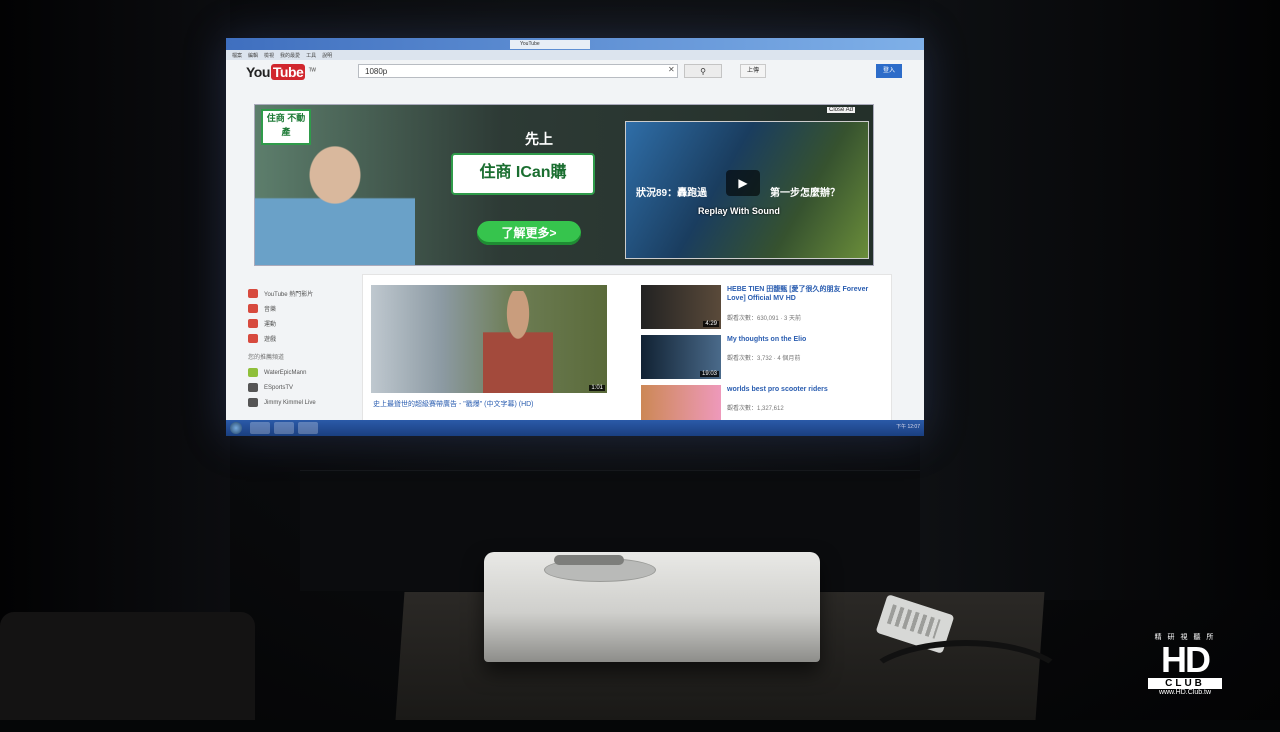 Image resolution: width=1280 pixels, height=732 pixels. I want to click on watermark-url: www.HD.Club.tw, so click(1185, 692).